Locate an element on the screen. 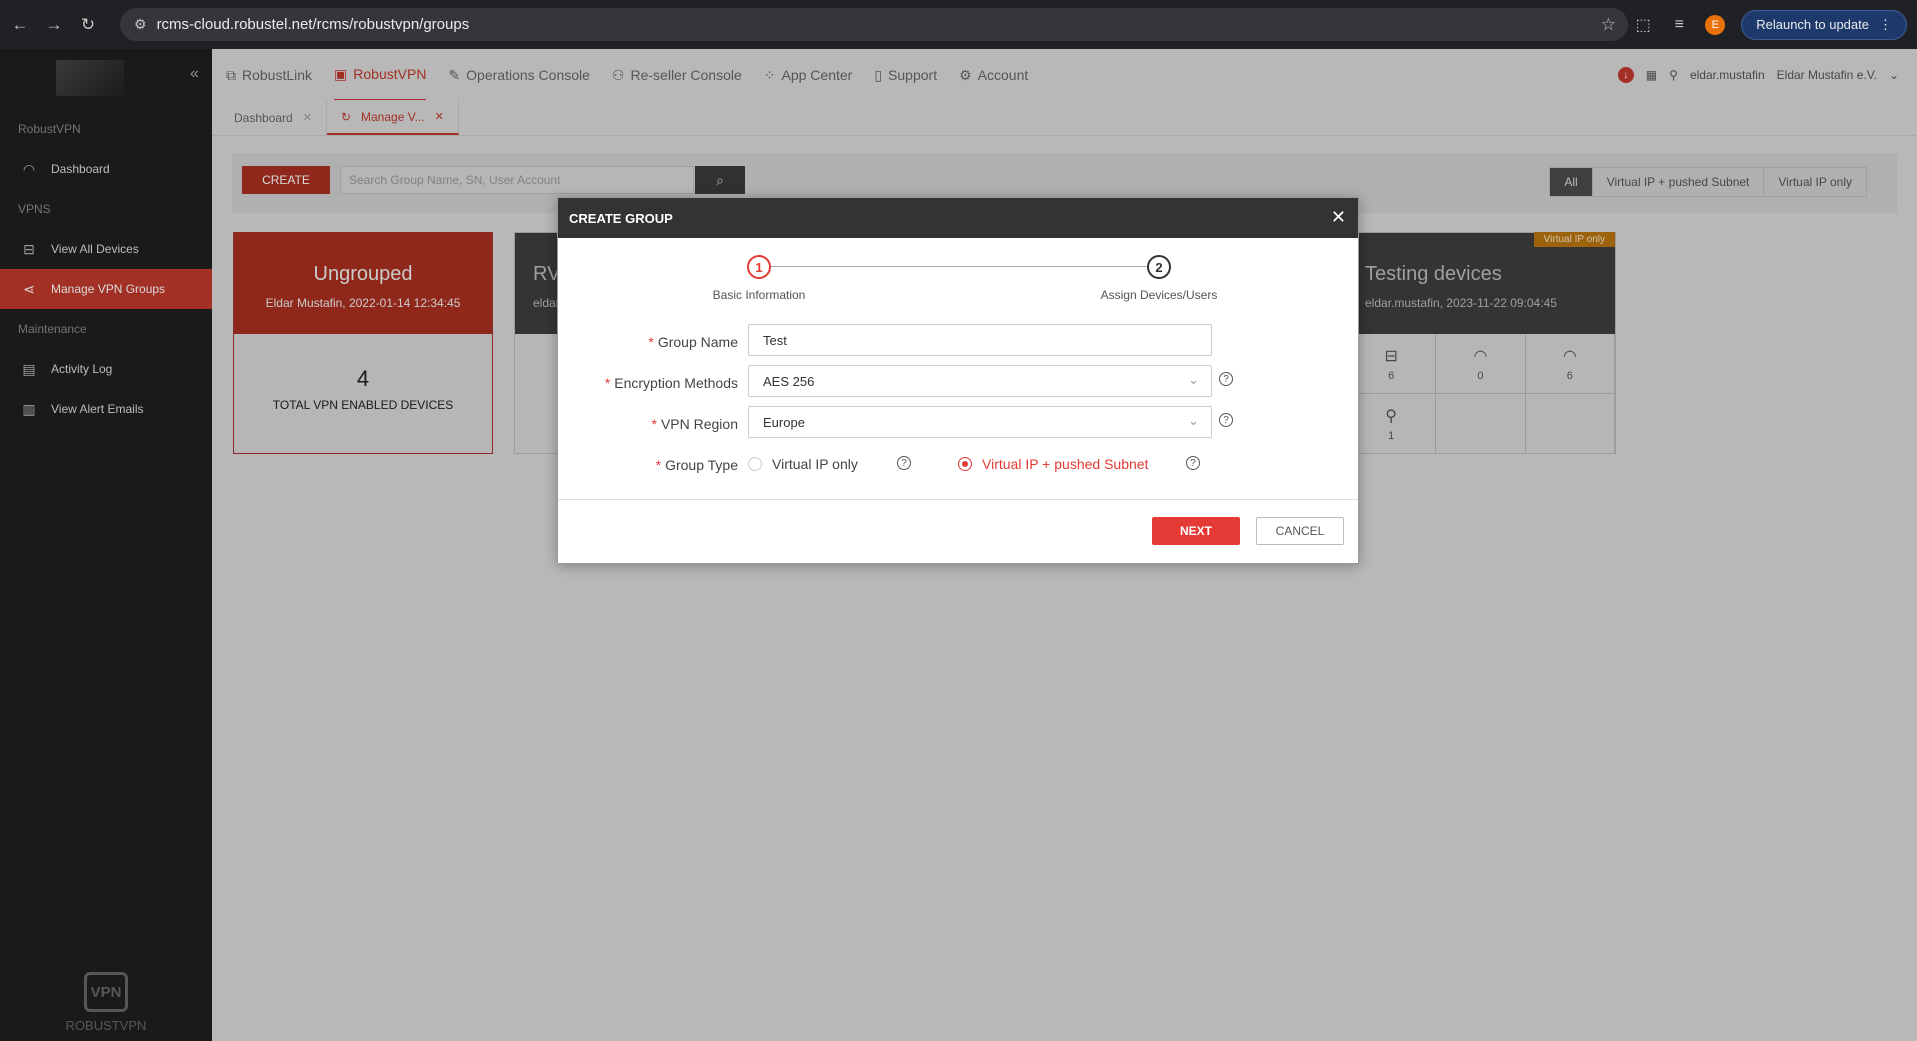 This screenshot has width=1917, height=1041. label-text: Encryption Methods is located at coordinates (676, 383).